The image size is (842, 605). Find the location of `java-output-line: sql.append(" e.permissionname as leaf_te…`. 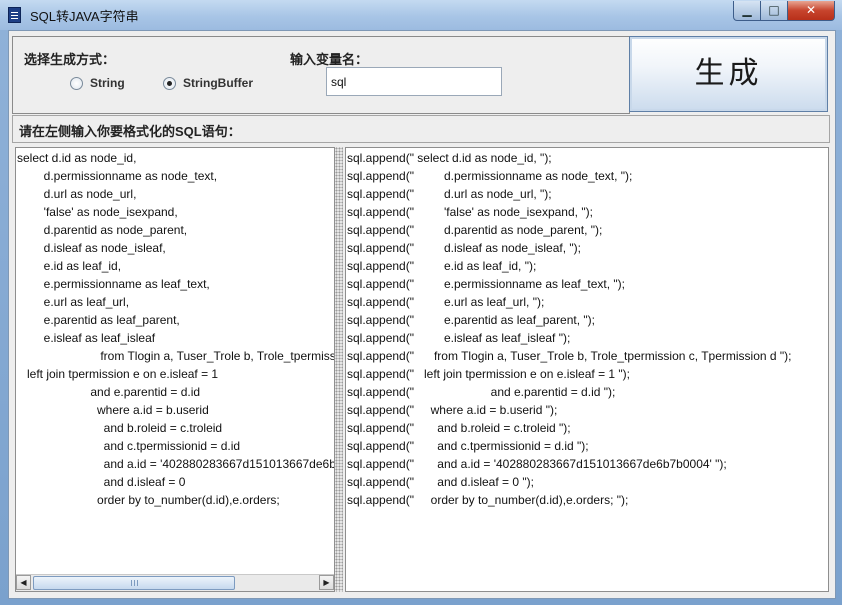

java-output-line: sql.append(" e.permissionname as leaf_te… is located at coordinates (486, 284).